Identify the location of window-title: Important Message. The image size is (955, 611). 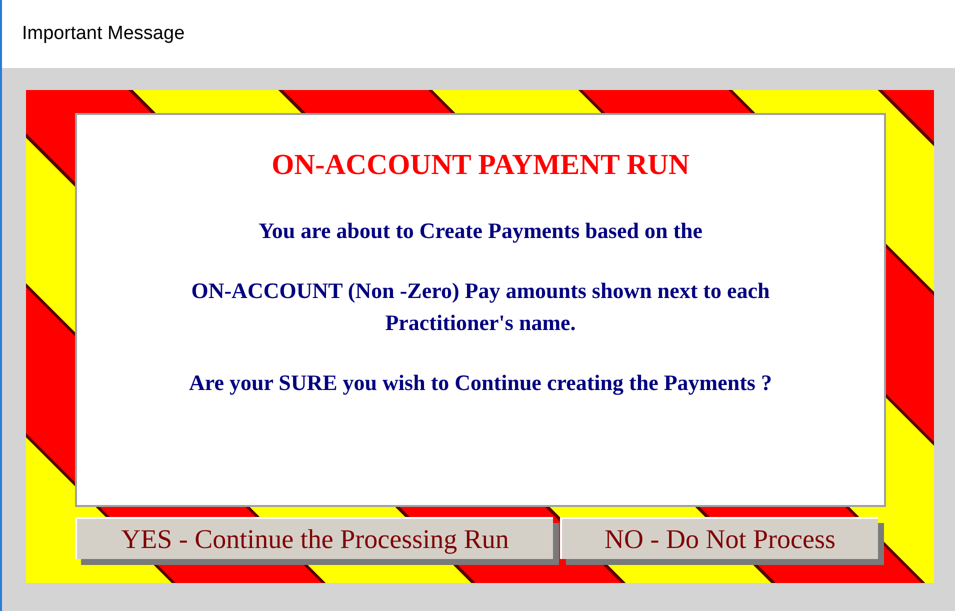
(103, 34).